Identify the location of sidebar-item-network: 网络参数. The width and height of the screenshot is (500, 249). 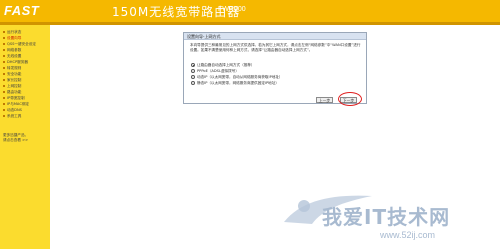
(12, 50).